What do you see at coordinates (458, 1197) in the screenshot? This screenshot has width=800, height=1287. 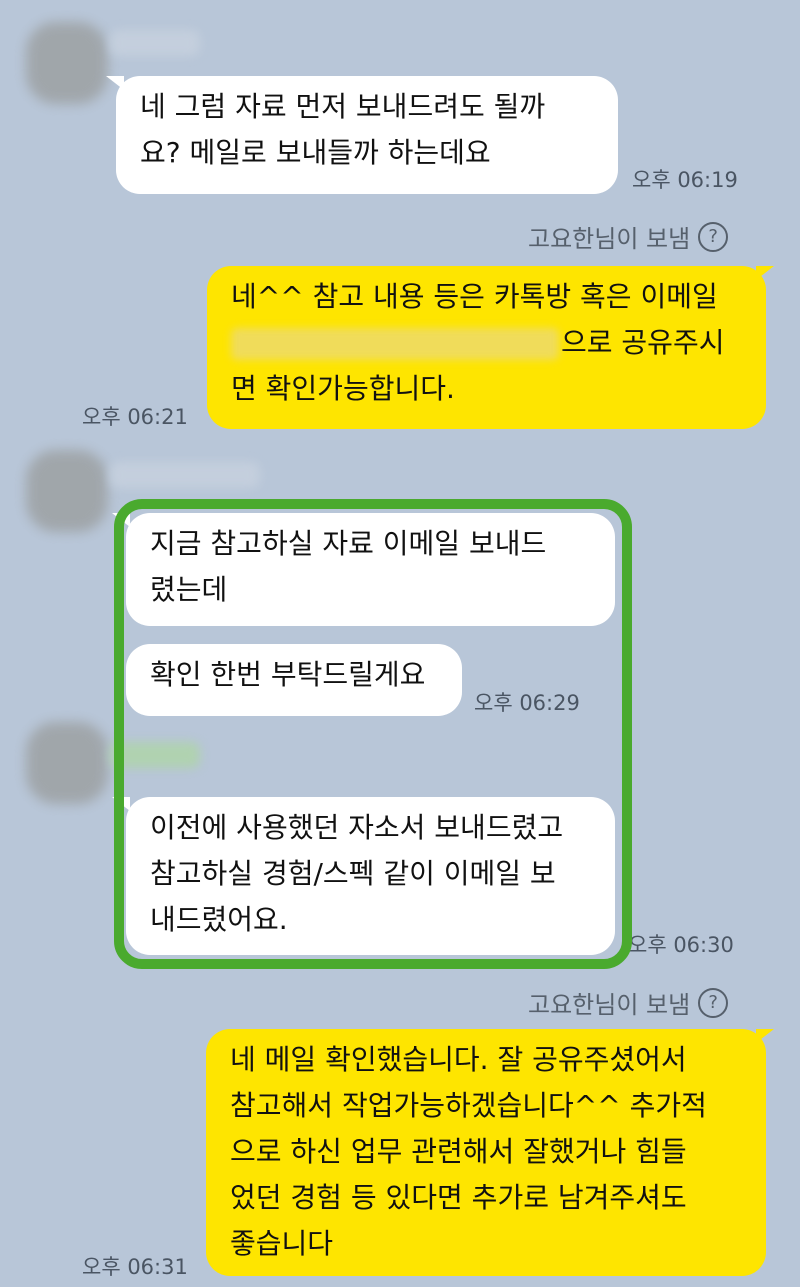 I see `message-text: 었던 경험 등 있다면 추가로 남겨주셔도` at bounding box center [458, 1197].